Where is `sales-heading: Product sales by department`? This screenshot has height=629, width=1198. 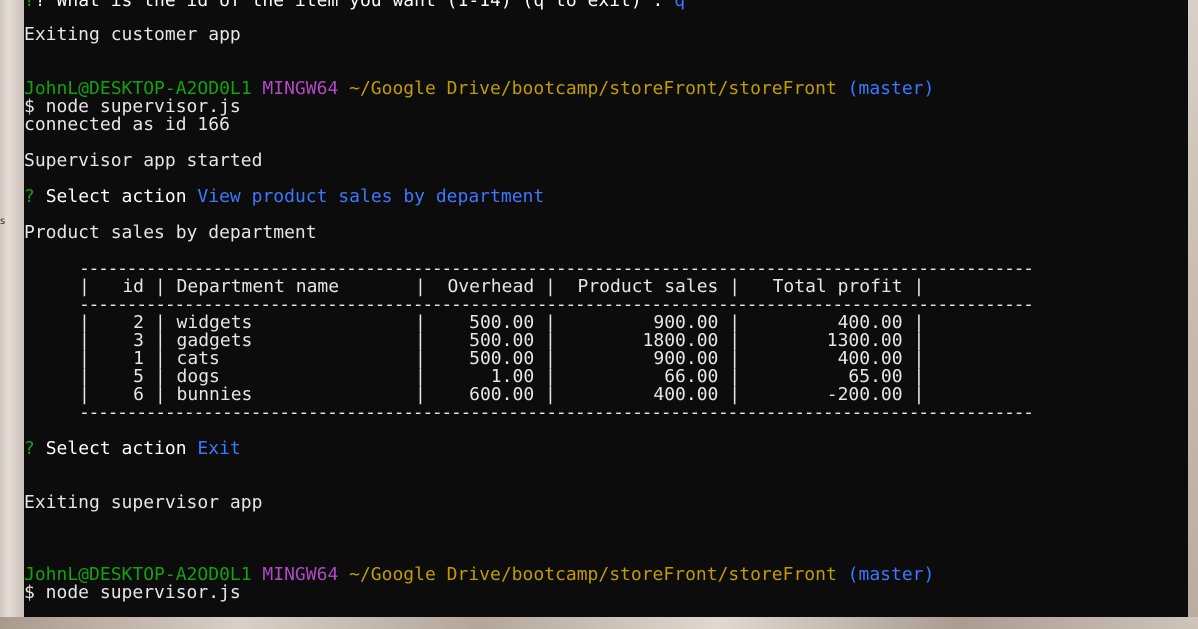
sales-heading: Product sales by department is located at coordinates (170, 232).